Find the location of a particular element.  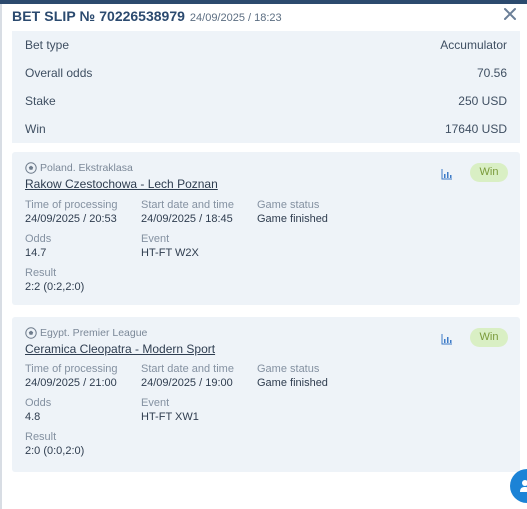

top-accent-bar is located at coordinates (263, 2).